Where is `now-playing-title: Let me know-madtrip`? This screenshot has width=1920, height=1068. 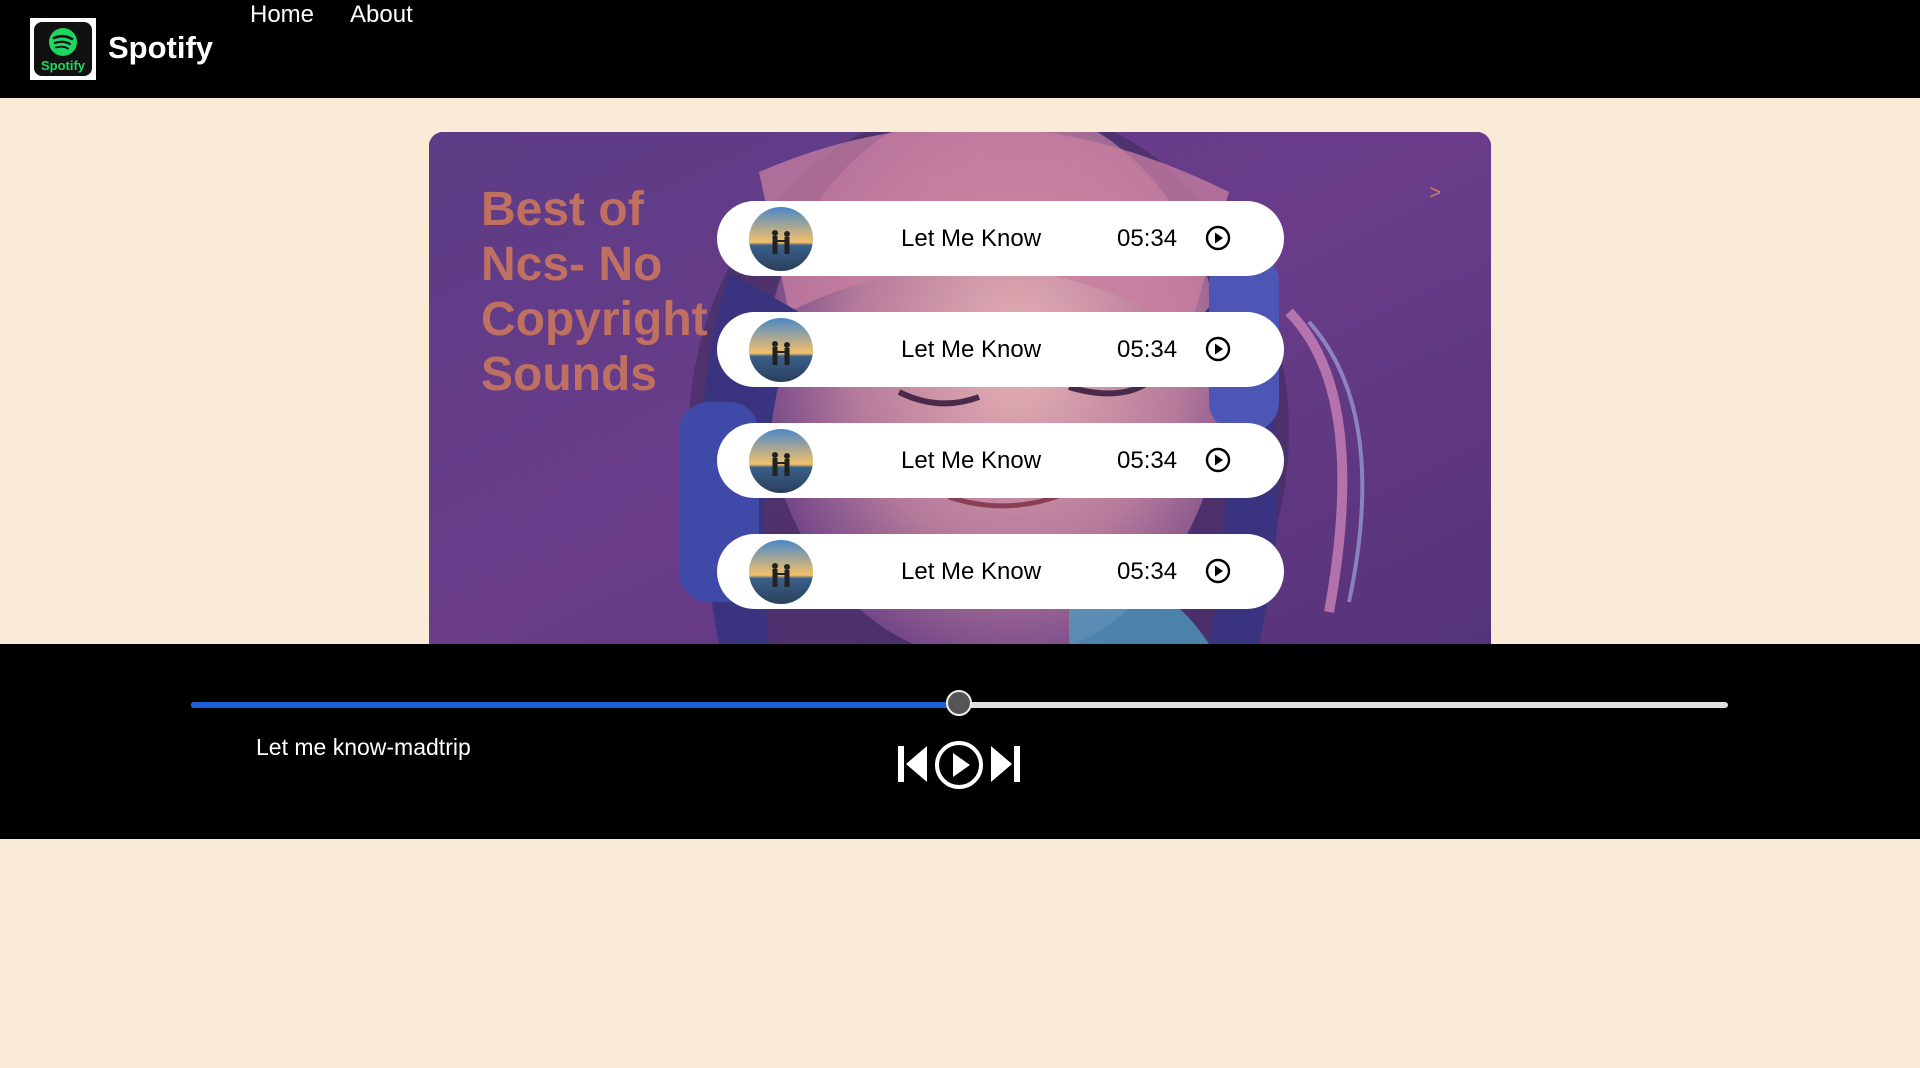
now-playing-title: Let me know-madtrip is located at coordinates (363, 747).